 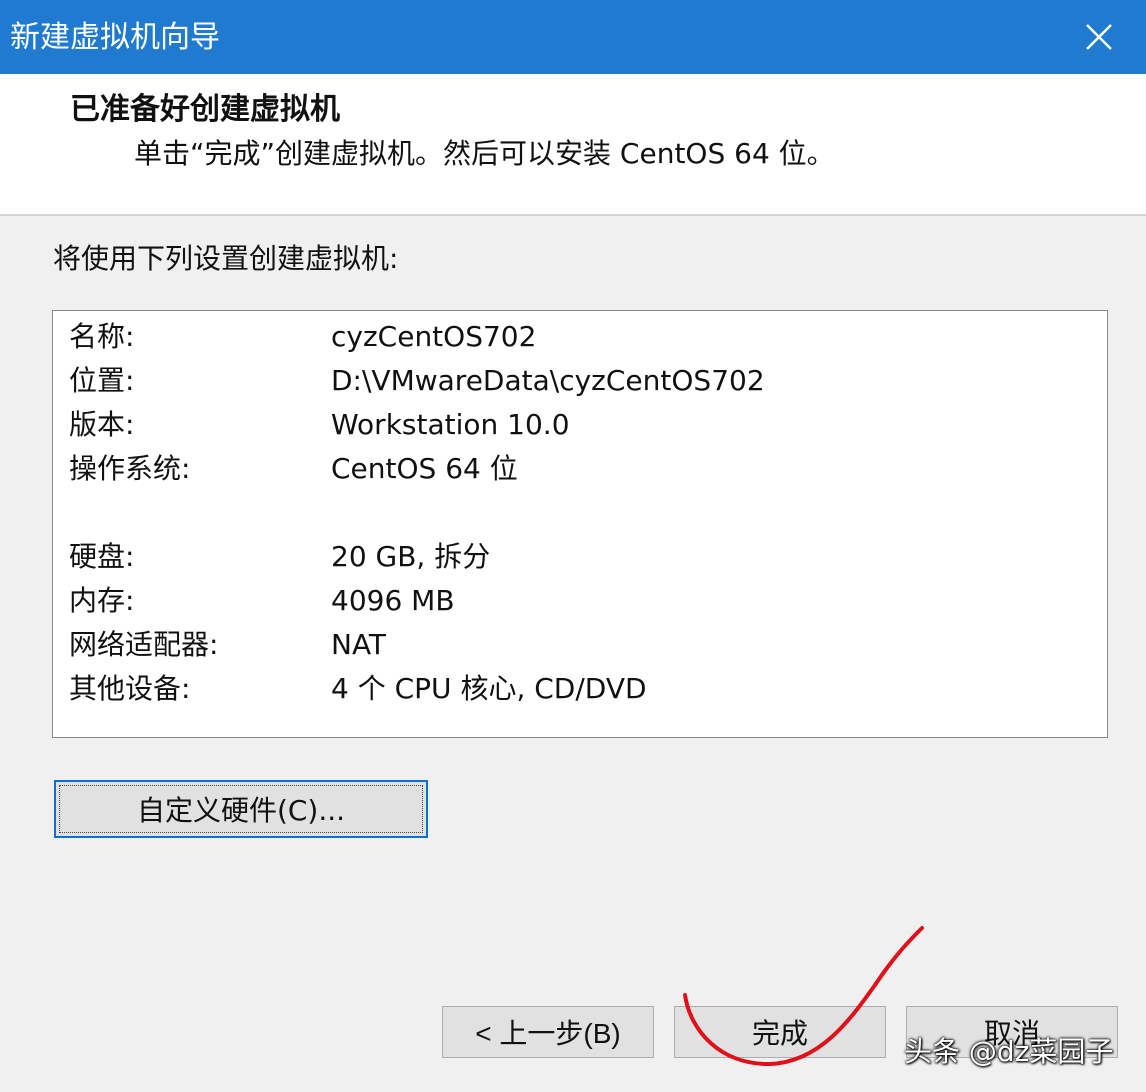 What do you see at coordinates (393, 600) in the screenshot?
I see `summary-value: 4096 MB` at bounding box center [393, 600].